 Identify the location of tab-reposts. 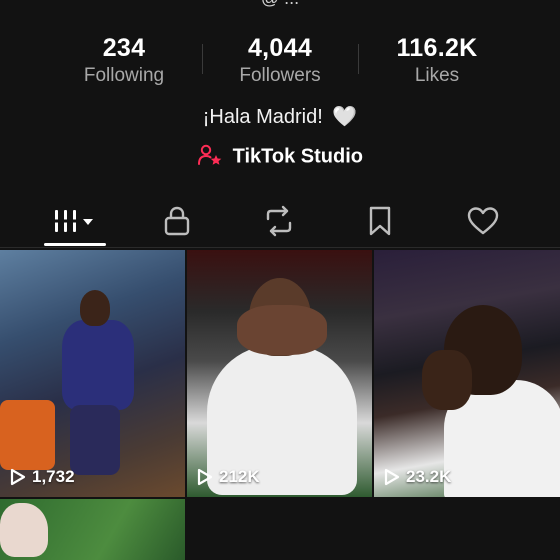
(279, 221).